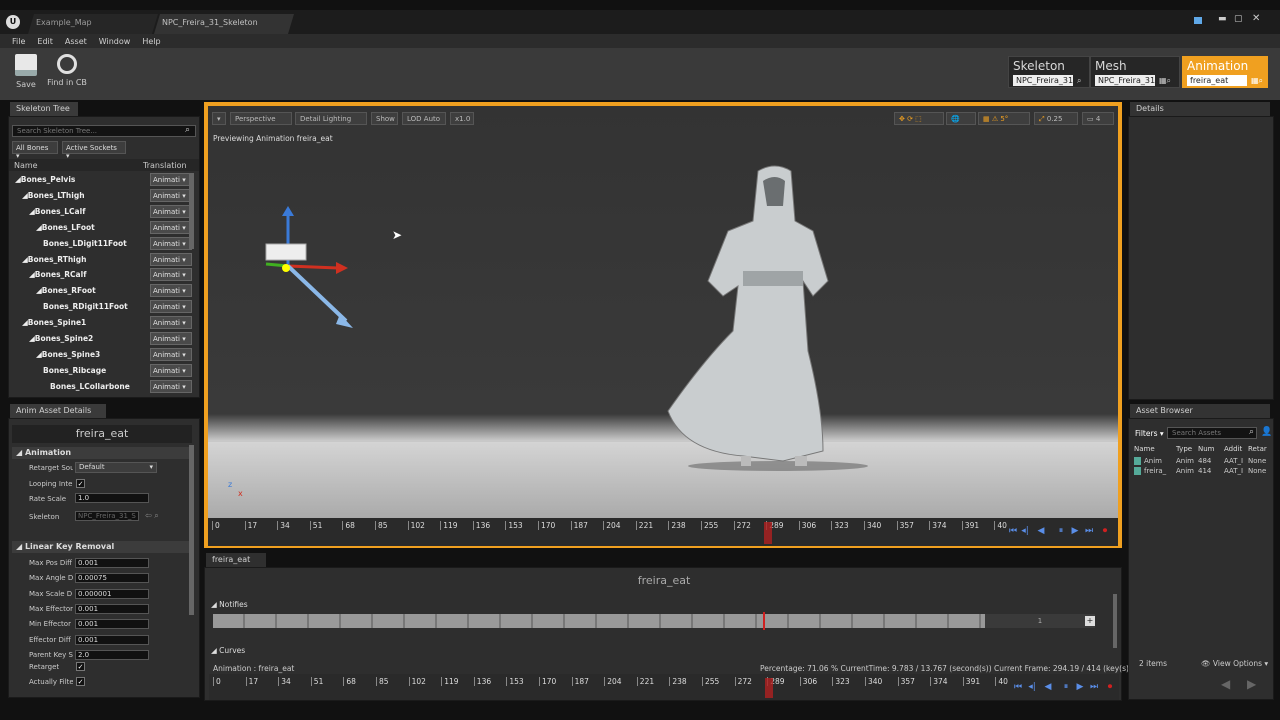 This screenshot has width=1280, height=720. What do you see at coordinates (112, 654) in the screenshot?
I see `property-value: 2.0` at bounding box center [112, 654].